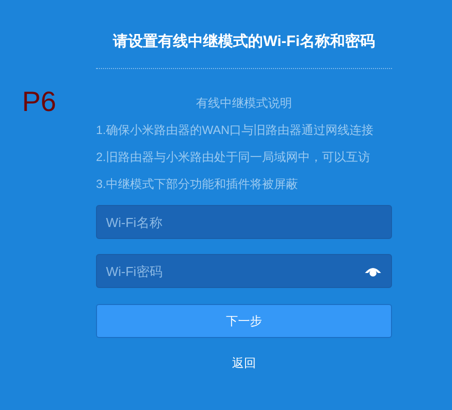 This screenshot has height=410, width=452. I want to click on password-field: Wi-Fi密码, so click(244, 271).